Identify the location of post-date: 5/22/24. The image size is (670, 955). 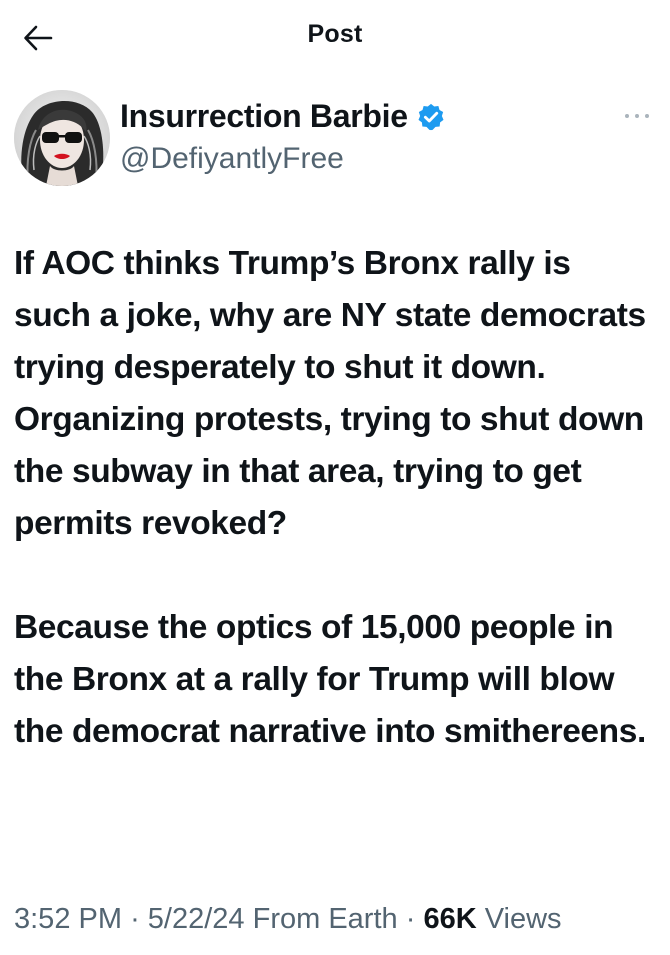
(196, 919).